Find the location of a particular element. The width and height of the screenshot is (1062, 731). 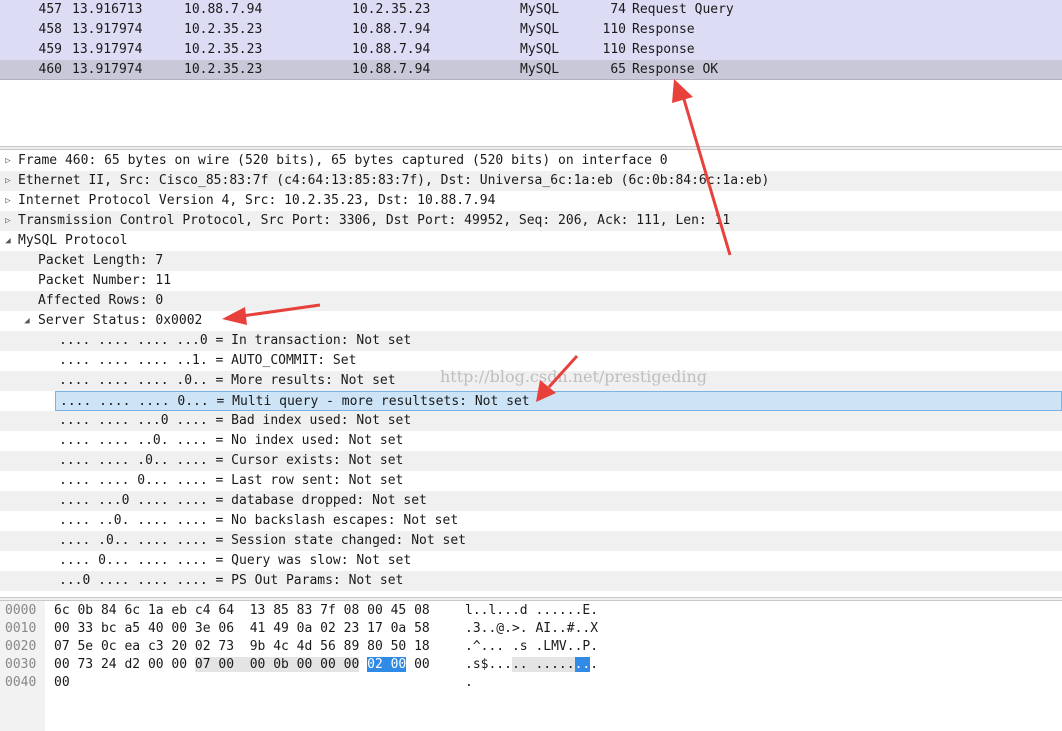

hex-byte: 1a is located at coordinates (156, 610).